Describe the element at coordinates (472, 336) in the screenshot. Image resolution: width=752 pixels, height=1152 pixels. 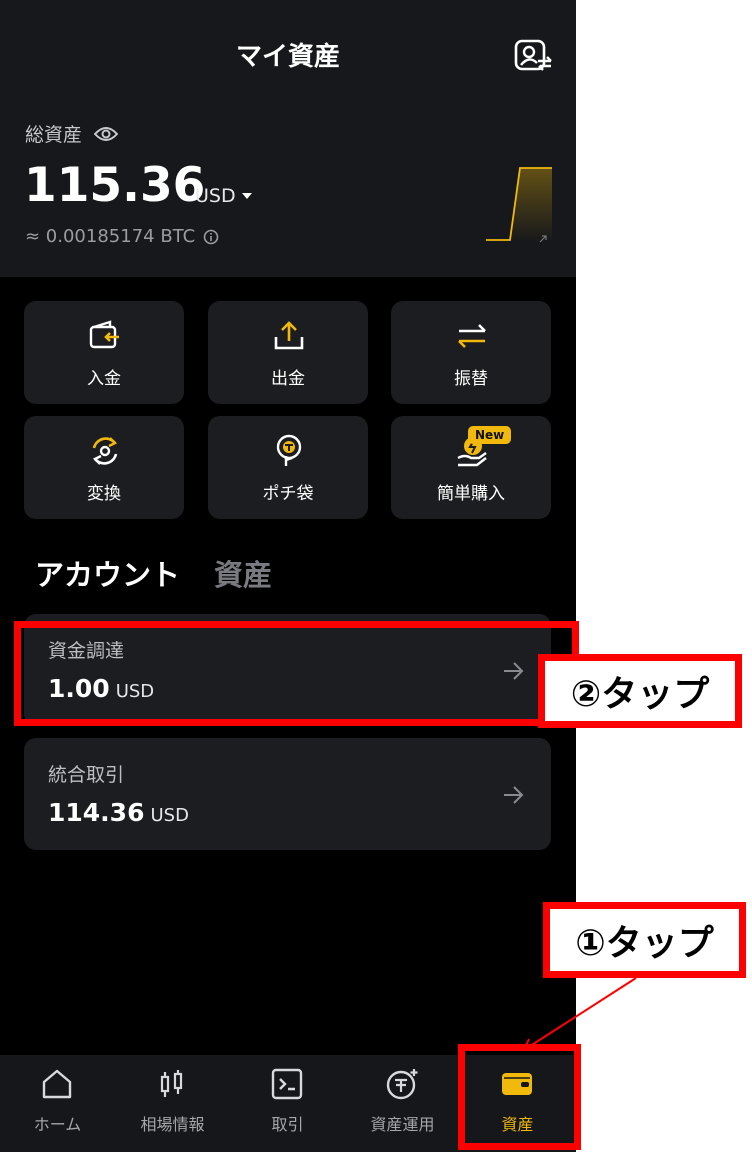
I see `transfer-icon` at that location.